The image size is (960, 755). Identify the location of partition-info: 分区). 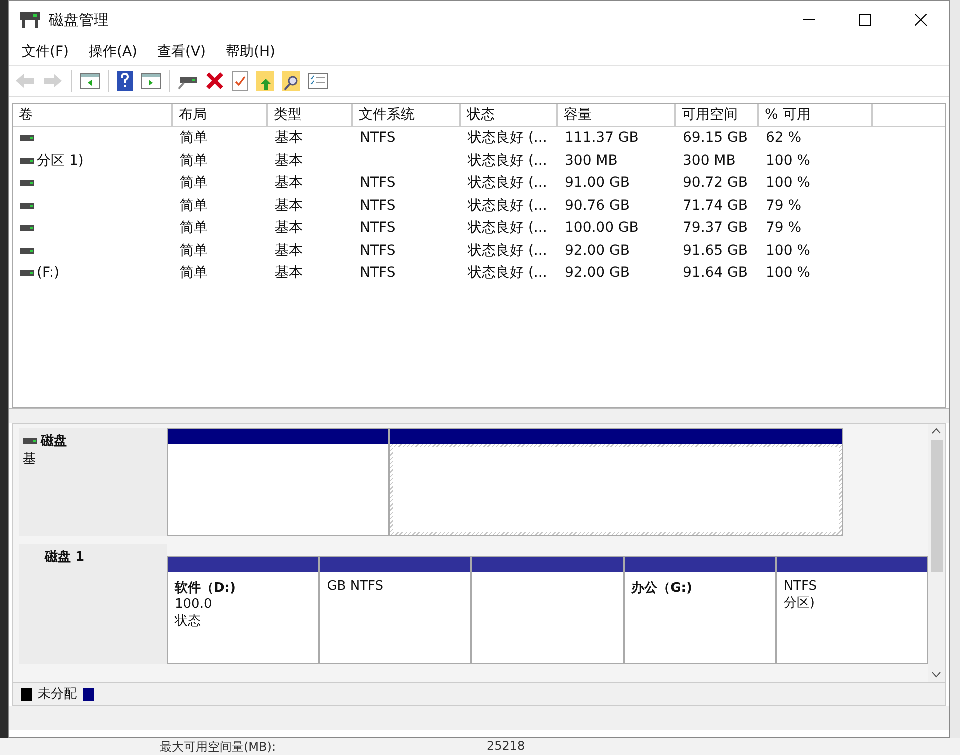
(800, 603).